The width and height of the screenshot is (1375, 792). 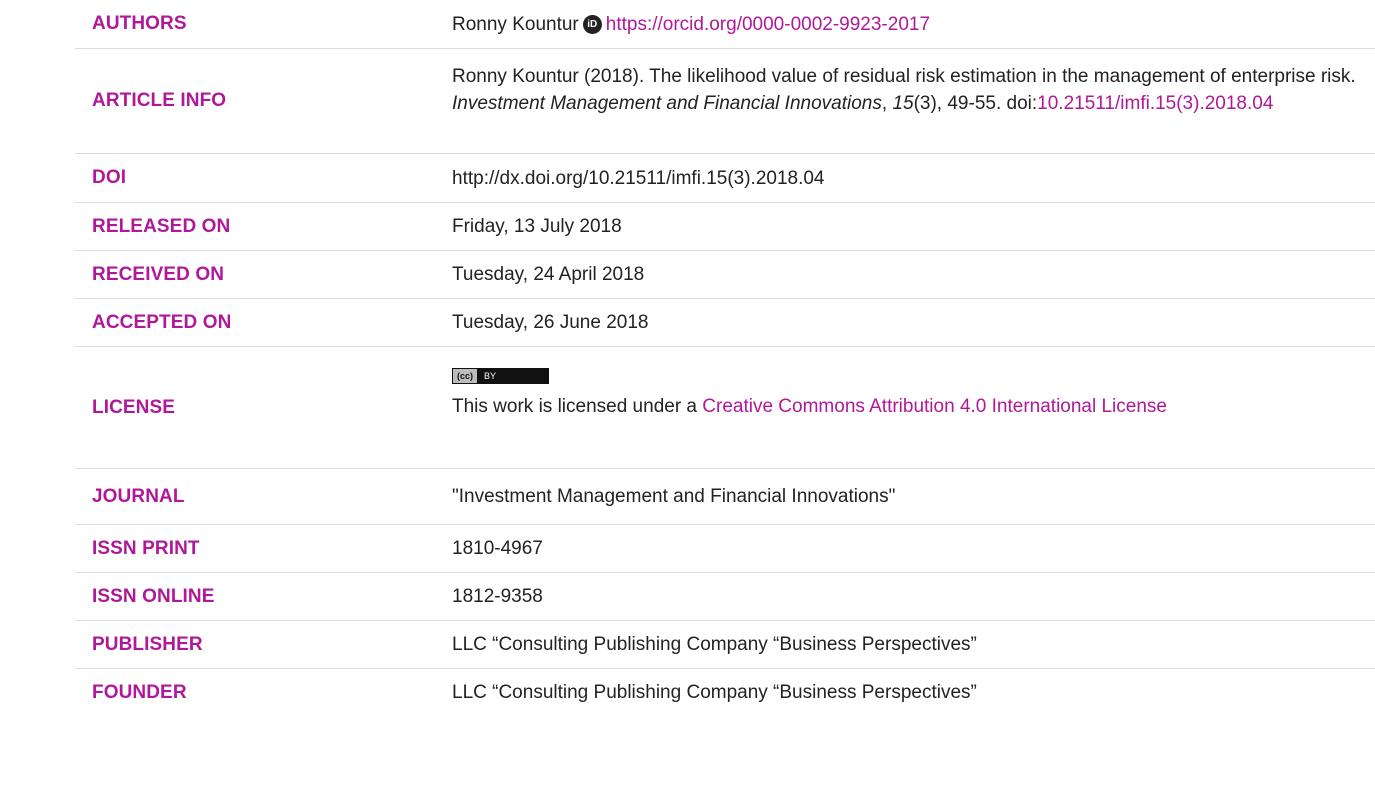 I want to click on value-issn-online: 1812-9358, so click(x=497, y=596).